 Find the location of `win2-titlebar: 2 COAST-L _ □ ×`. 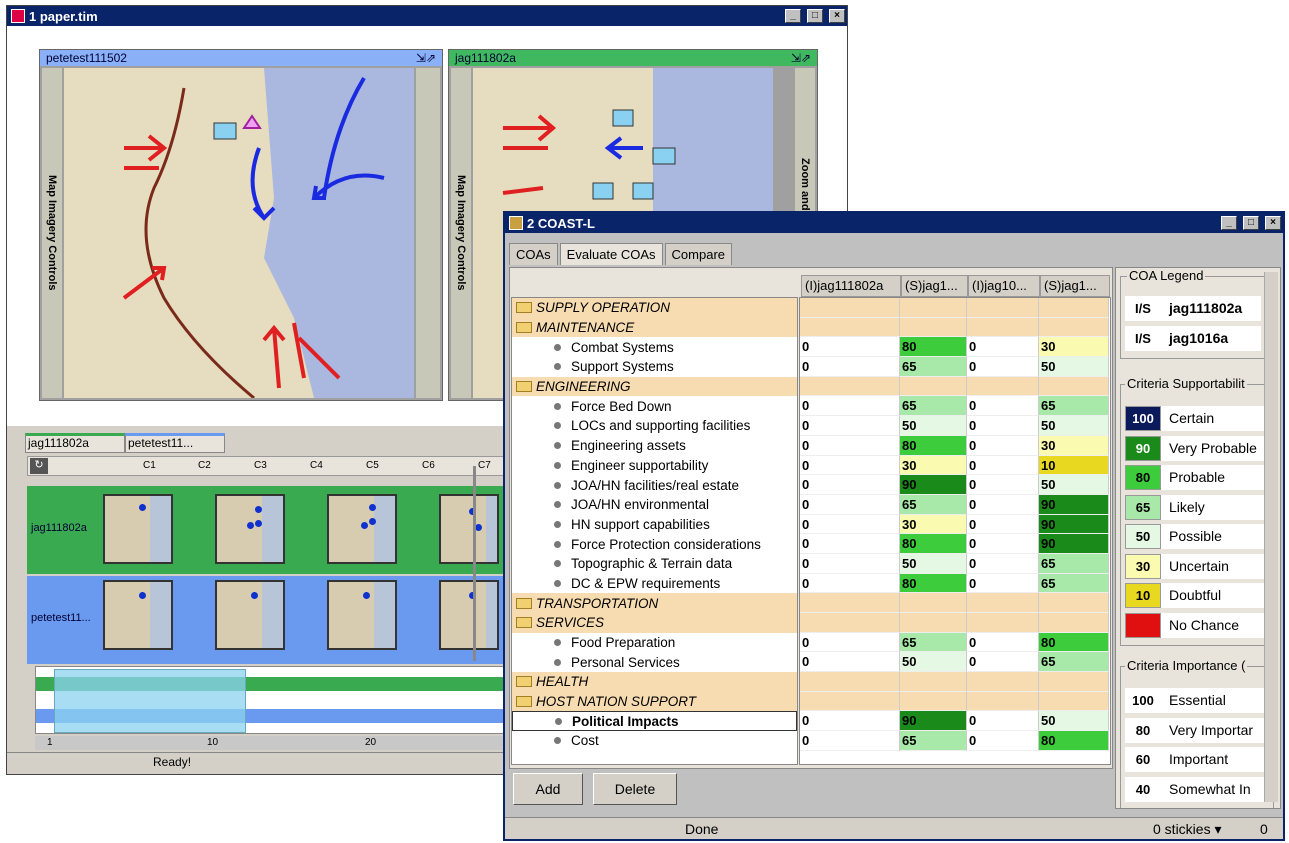

win2-titlebar: 2 COAST-L _ □ × is located at coordinates (894, 223).